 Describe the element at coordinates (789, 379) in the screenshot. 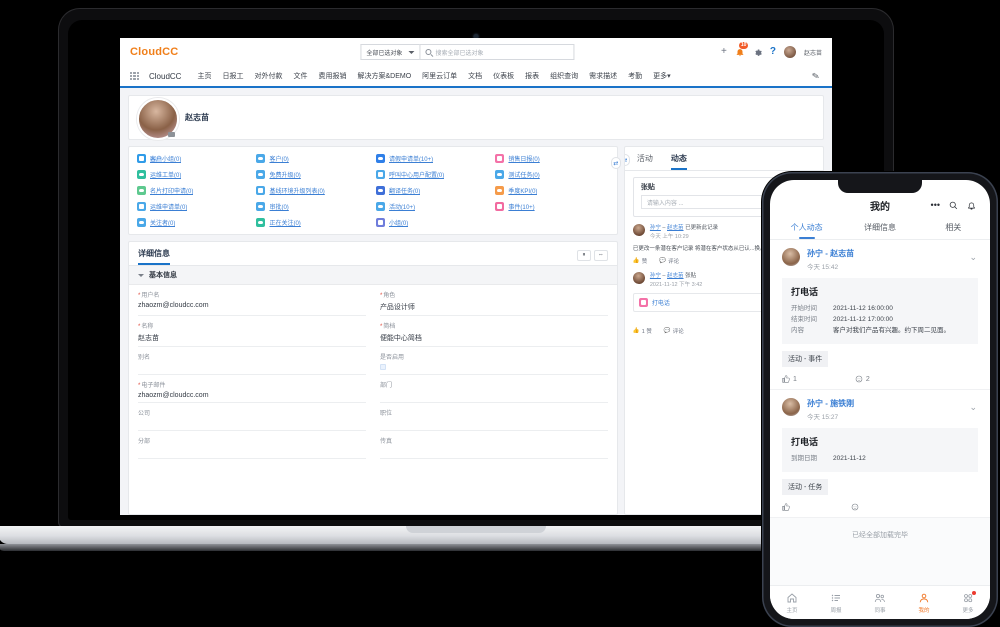

I see `like-button: 1` at that location.